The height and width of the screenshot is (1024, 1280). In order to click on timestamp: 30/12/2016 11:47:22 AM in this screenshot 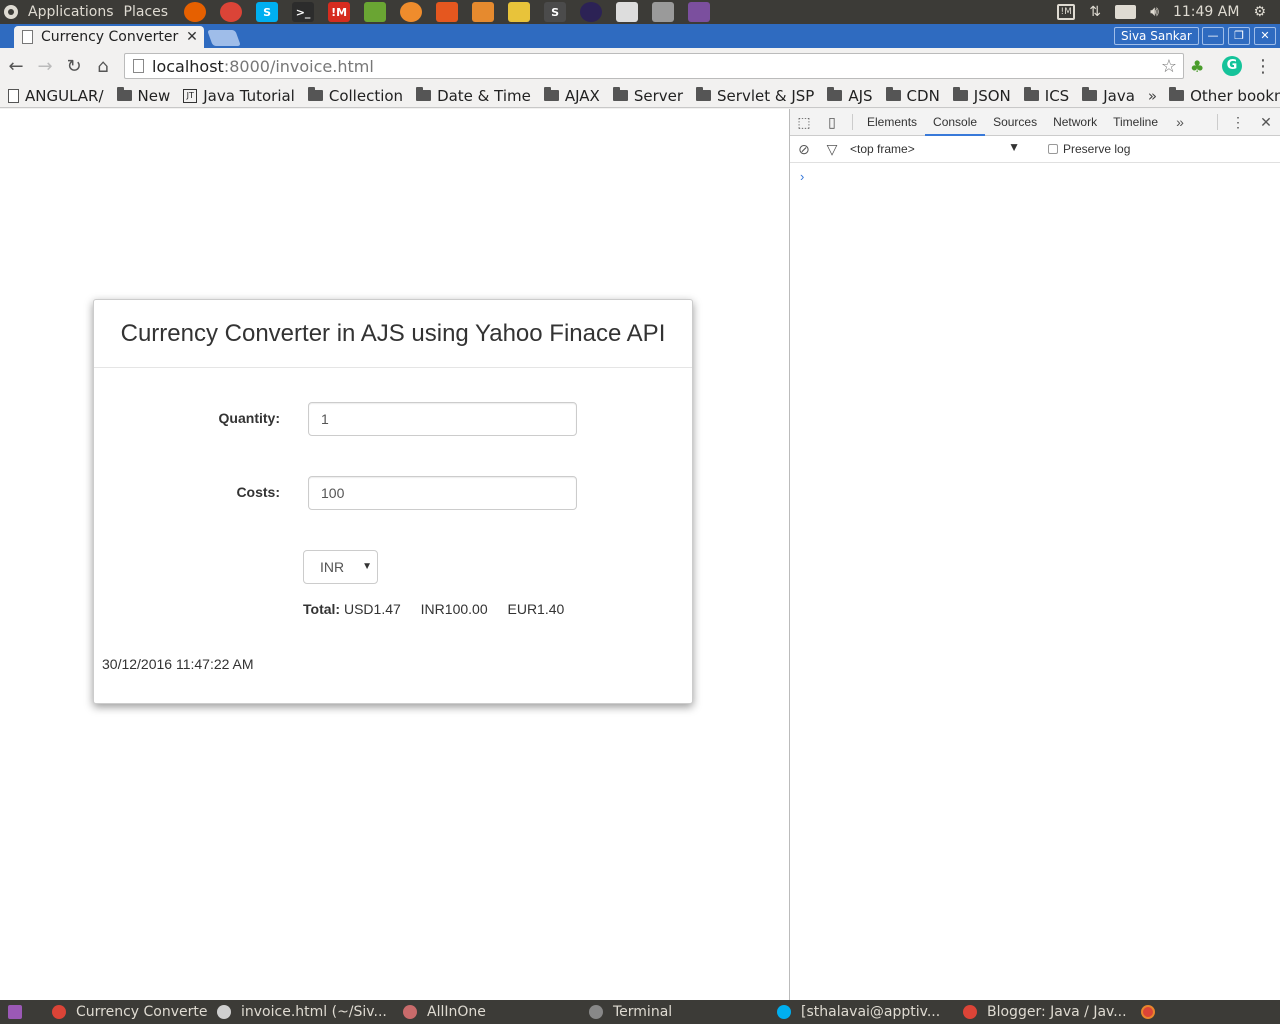, I will do `click(178, 664)`.